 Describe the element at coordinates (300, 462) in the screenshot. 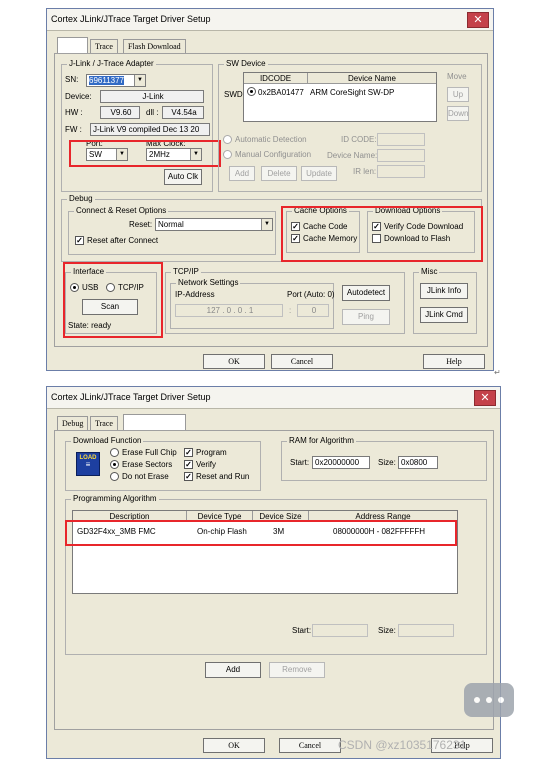

I see `ram-start-label: Start:` at that location.